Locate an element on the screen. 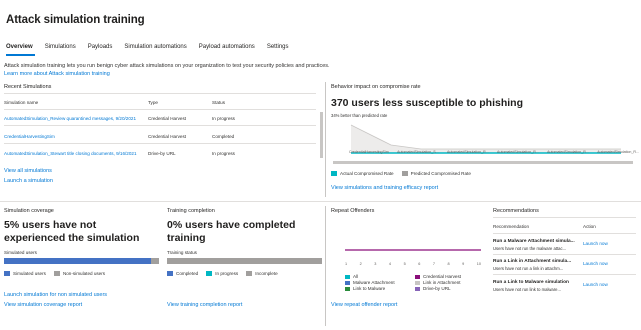  actual-rate-line is located at coordinates (485, 137).